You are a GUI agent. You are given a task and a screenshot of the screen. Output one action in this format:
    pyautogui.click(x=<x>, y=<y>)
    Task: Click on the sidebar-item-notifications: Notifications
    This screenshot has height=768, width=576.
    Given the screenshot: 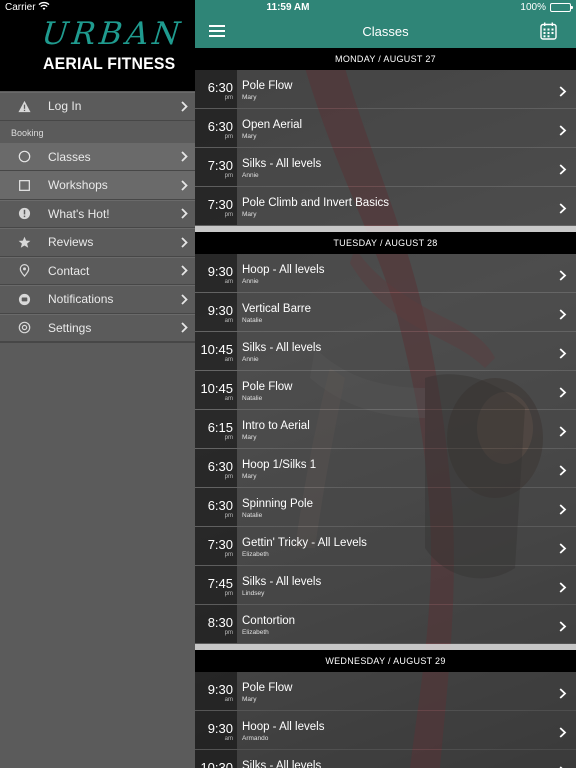 What is the action you would take?
    pyautogui.click(x=97, y=299)
    